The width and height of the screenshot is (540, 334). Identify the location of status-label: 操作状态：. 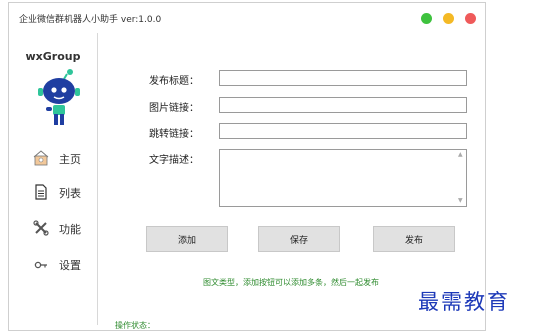
(135, 325).